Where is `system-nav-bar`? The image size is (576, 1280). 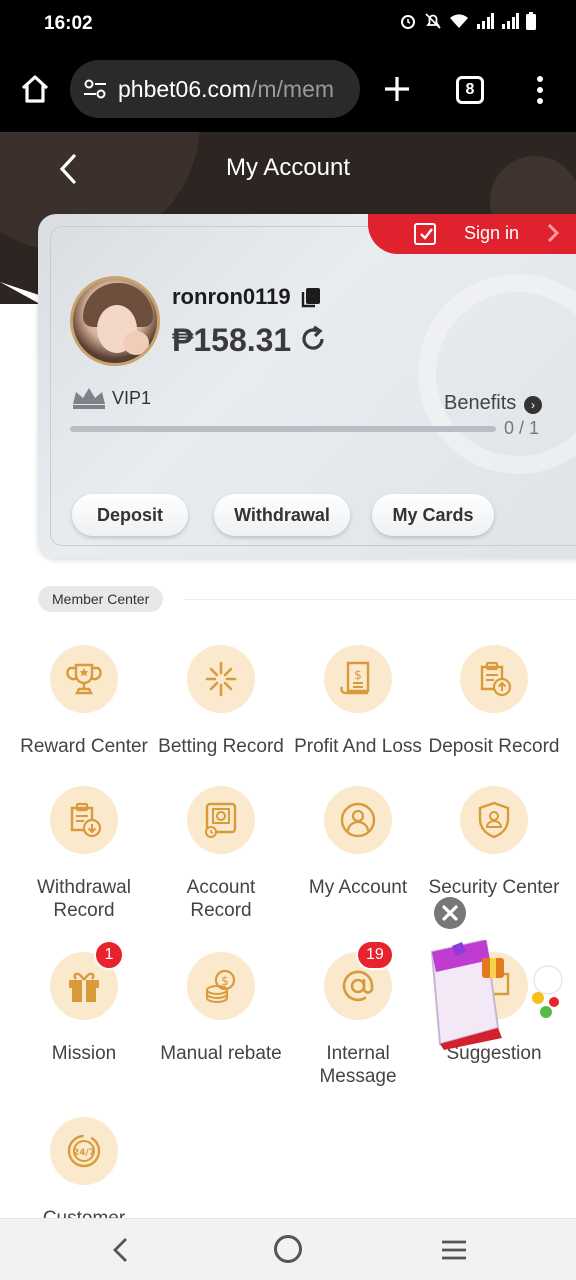
system-nav-bar is located at coordinates (288, 1249).